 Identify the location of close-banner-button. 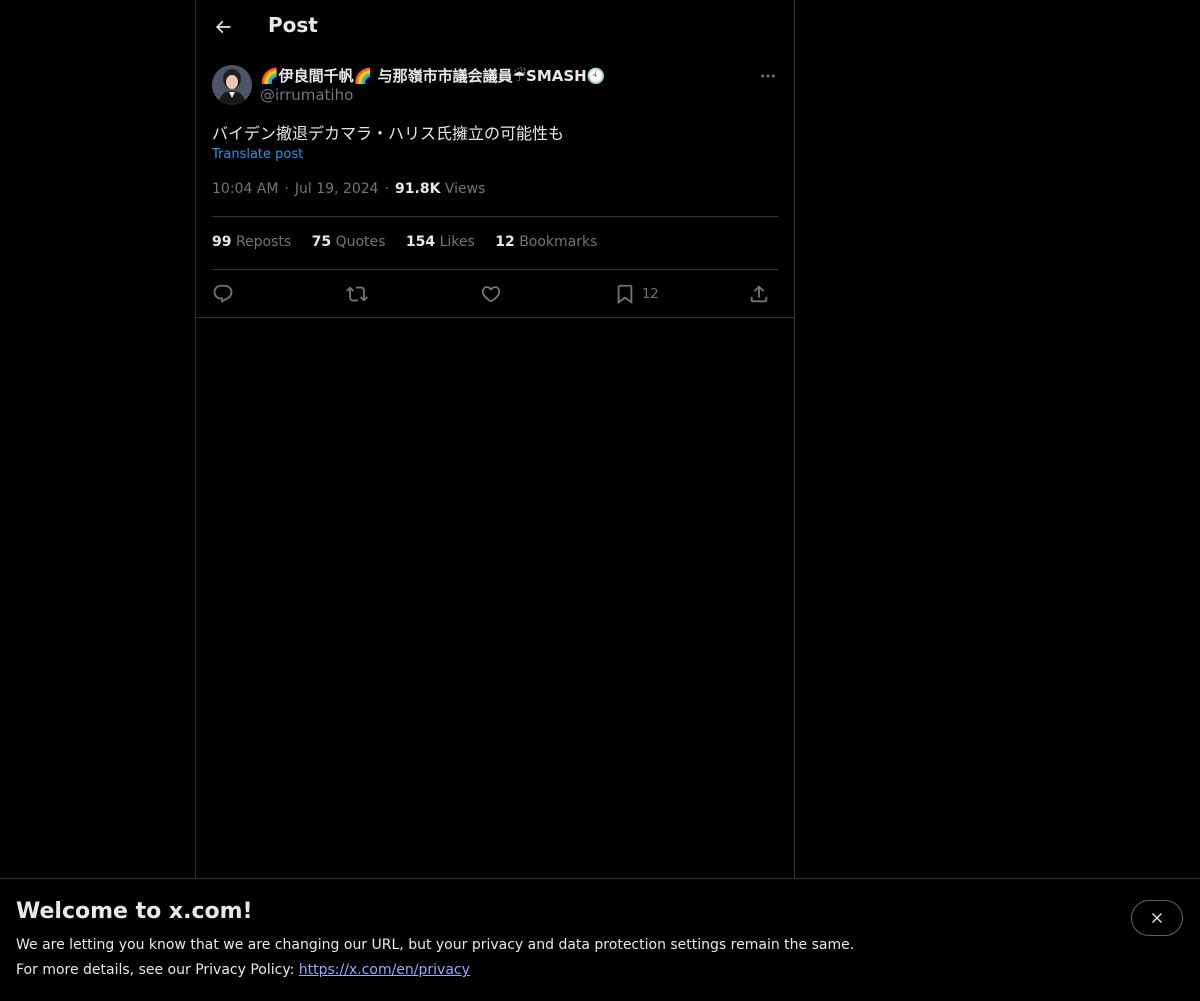
(1157, 918).